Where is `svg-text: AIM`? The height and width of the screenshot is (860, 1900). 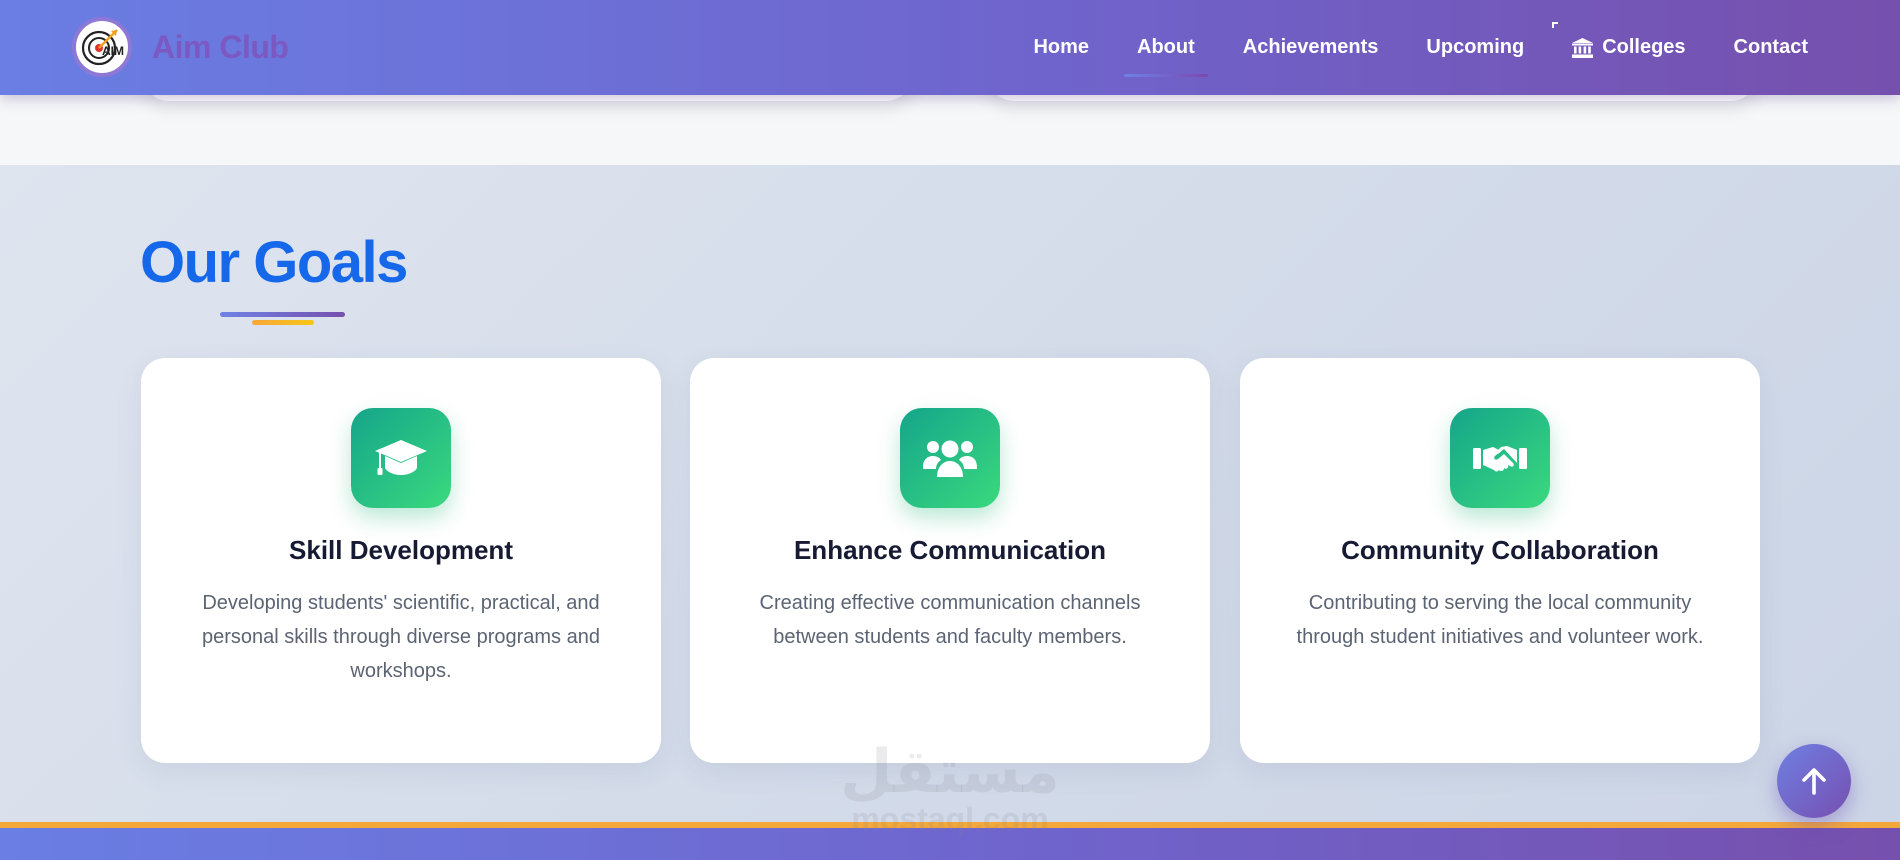
svg-text: AIM is located at coordinates (113, 51).